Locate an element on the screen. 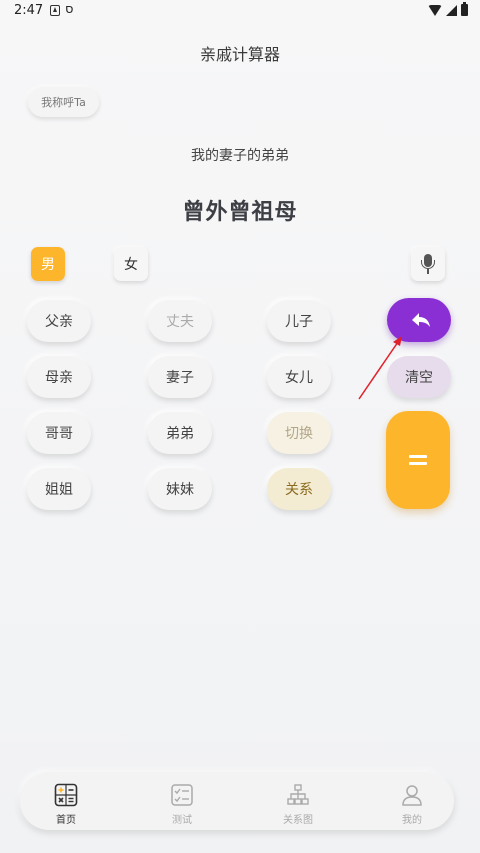 This screenshot has width=480, height=853. result-text: 曾外曾祖母 is located at coordinates (240, 212).